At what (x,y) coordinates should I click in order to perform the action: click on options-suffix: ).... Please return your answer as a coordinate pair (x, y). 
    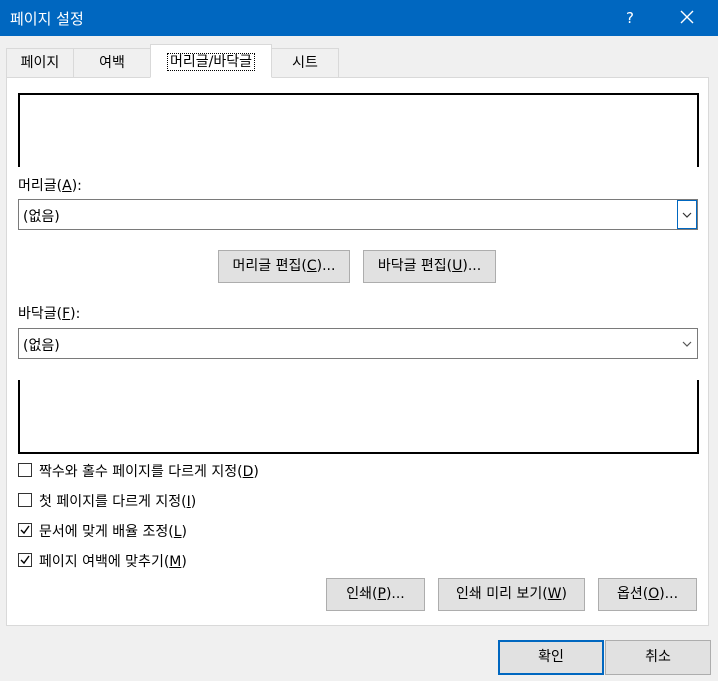
    Looking at the image, I should click on (669, 594).